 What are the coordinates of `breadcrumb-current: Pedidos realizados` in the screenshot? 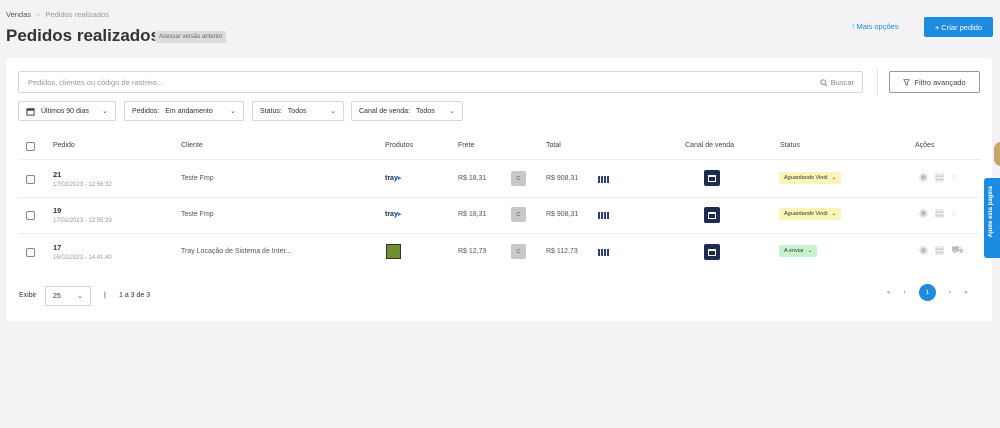 It's located at (77, 14).